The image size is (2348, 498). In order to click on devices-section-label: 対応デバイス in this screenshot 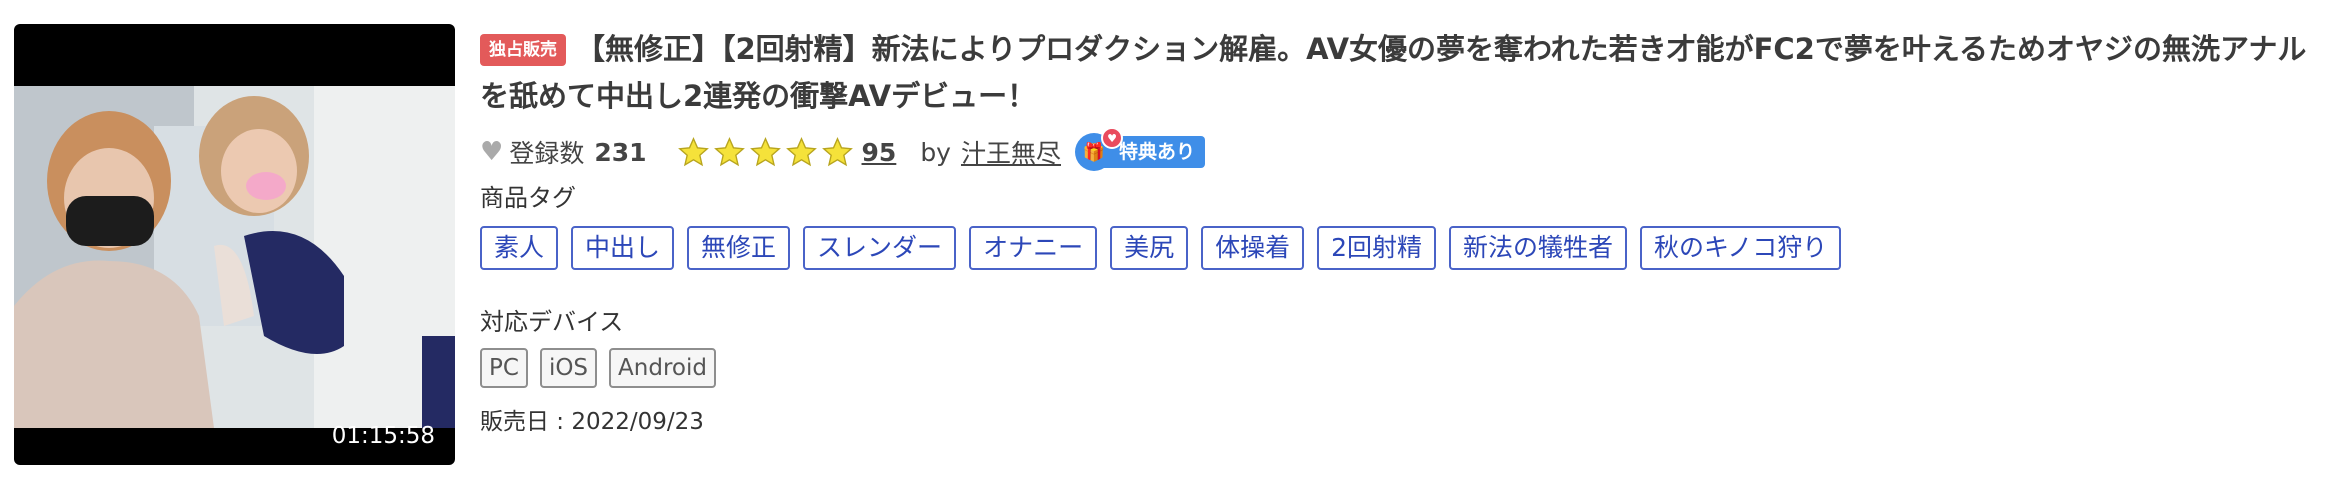, I will do `click(552, 322)`.